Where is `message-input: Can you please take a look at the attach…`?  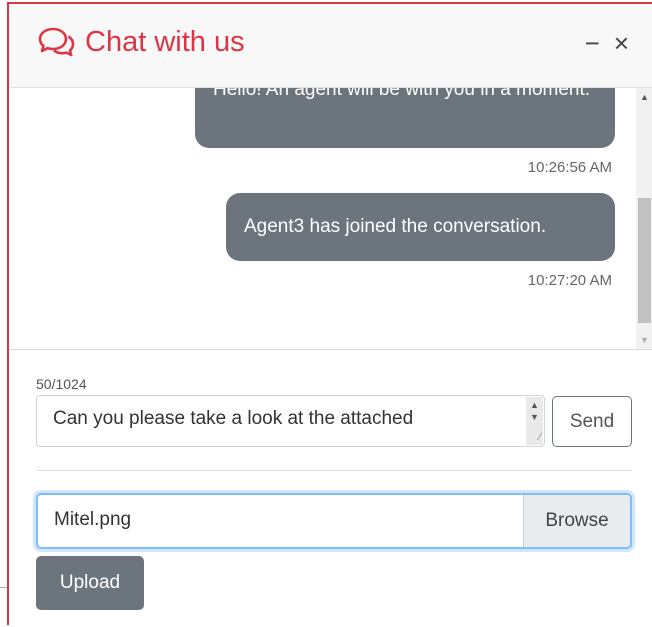
message-input: Can you please take a look at the attach… is located at coordinates (290, 421).